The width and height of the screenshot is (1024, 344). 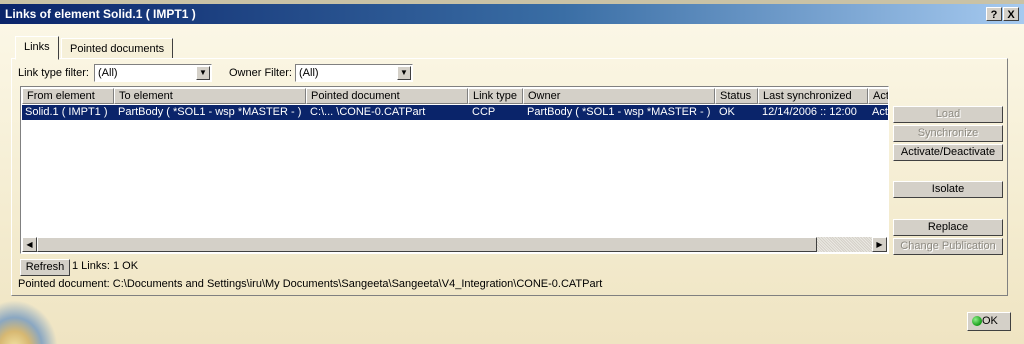 What do you see at coordinates (309, 73) in the screenshot?
I see `owner-filter-value: (All)` at bounding box center [309, 73].